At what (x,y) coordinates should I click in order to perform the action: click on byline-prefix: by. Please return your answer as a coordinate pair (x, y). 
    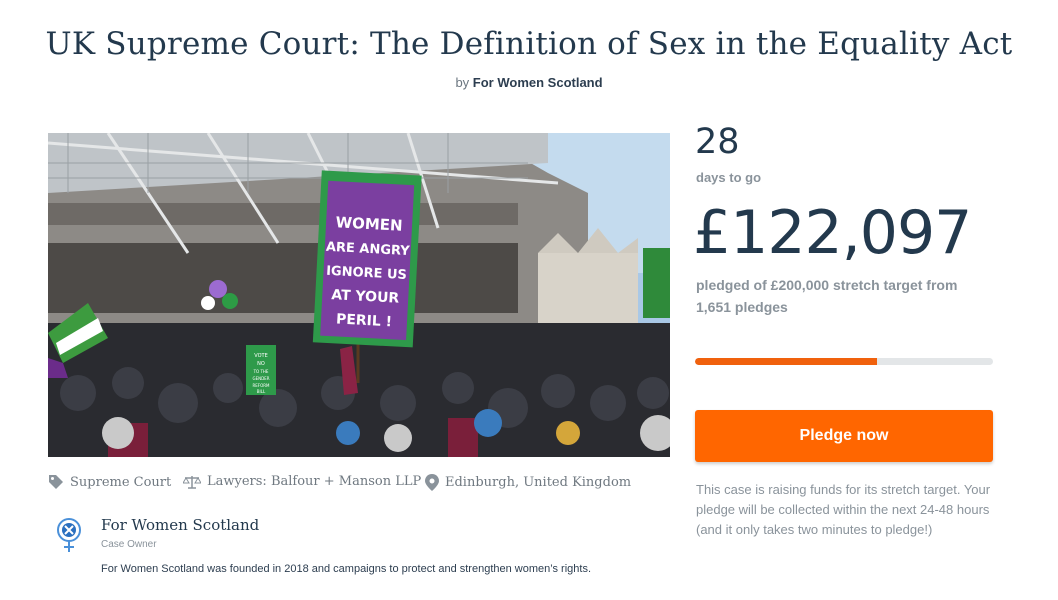
    Looking at the image, I should click on (462, 82).